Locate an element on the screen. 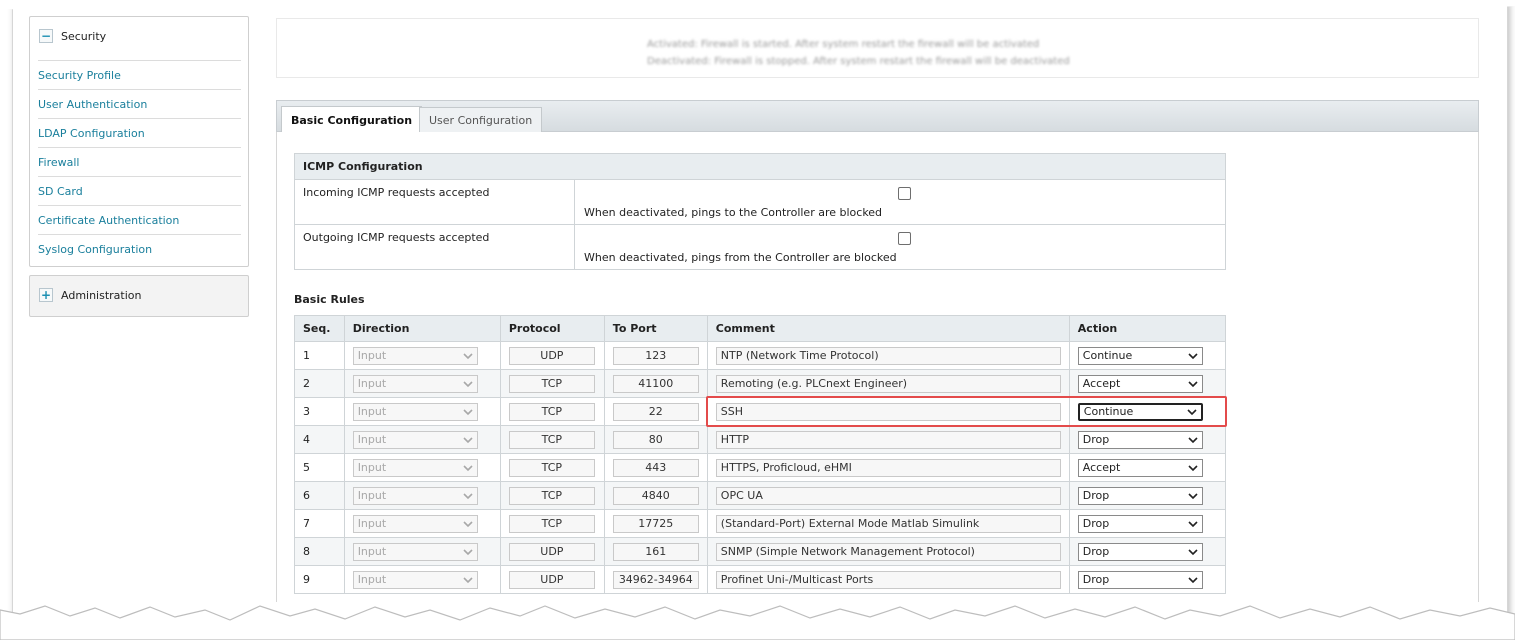  torn-top-edge is located at coordinates (757, 5).